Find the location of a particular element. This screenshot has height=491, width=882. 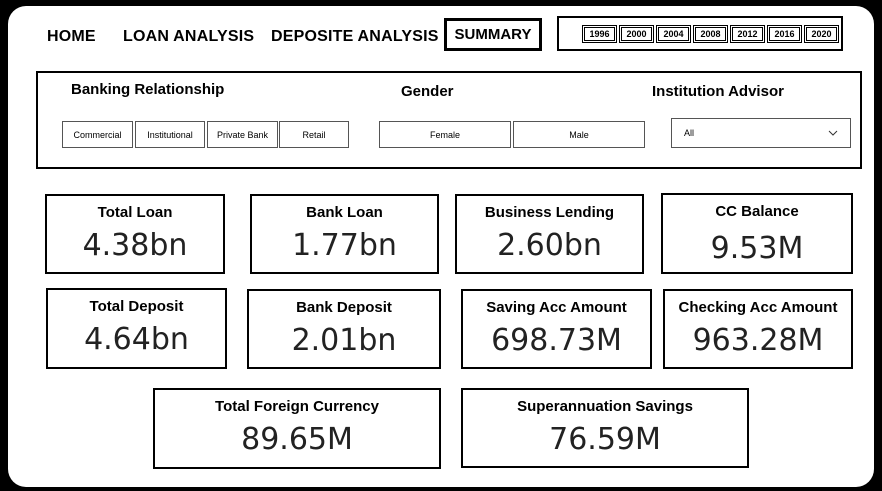

card-value: 963.28M is located at coordinates (758, 340).